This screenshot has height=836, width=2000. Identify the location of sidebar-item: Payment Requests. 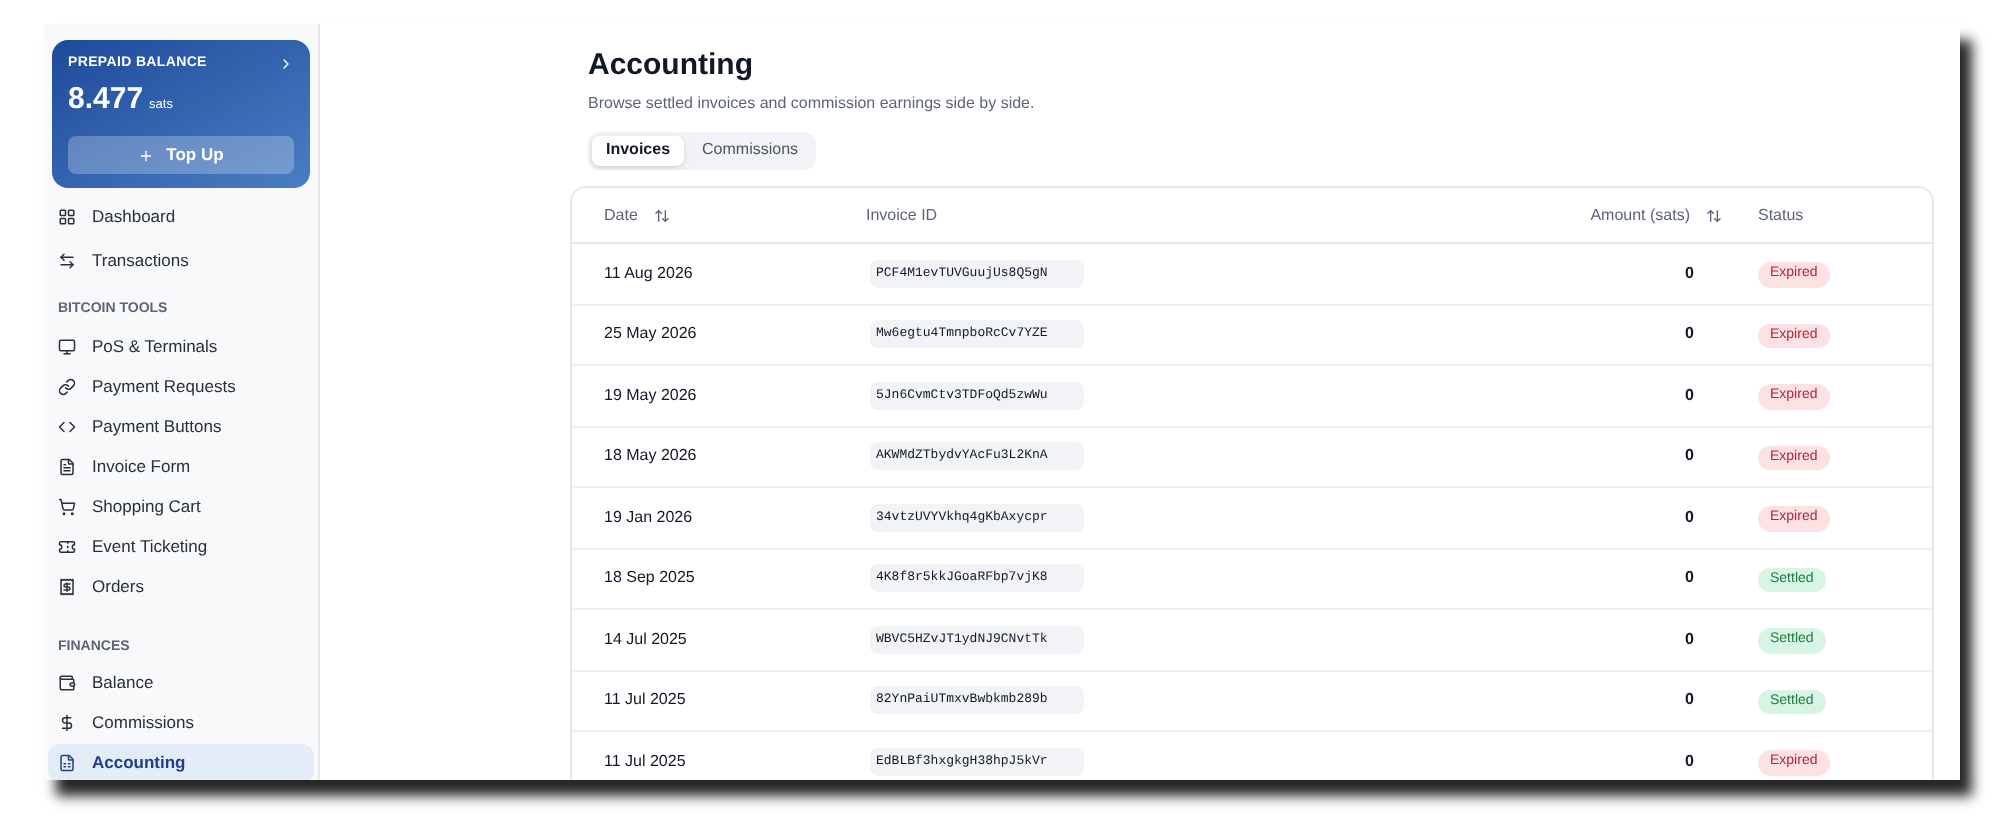
(181, 386).